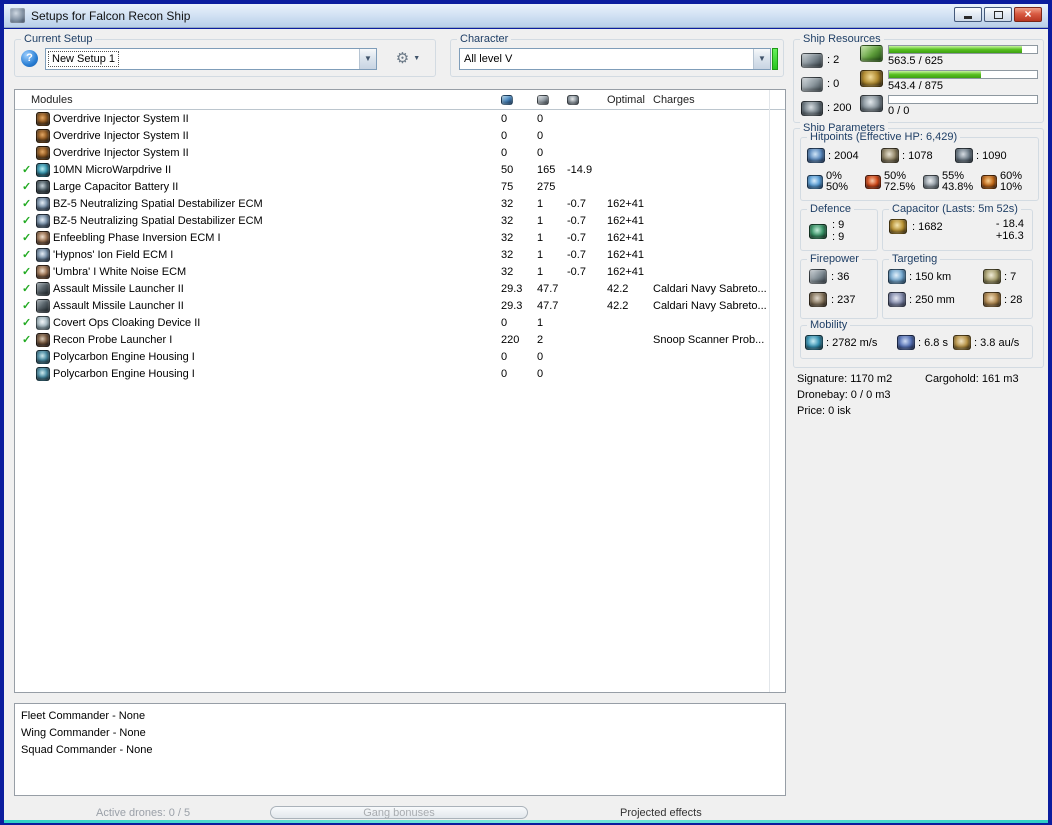 This screenshot has width=1052, height=825. I want to click on align-time-value: : 6.8 s, so click(933, 342).